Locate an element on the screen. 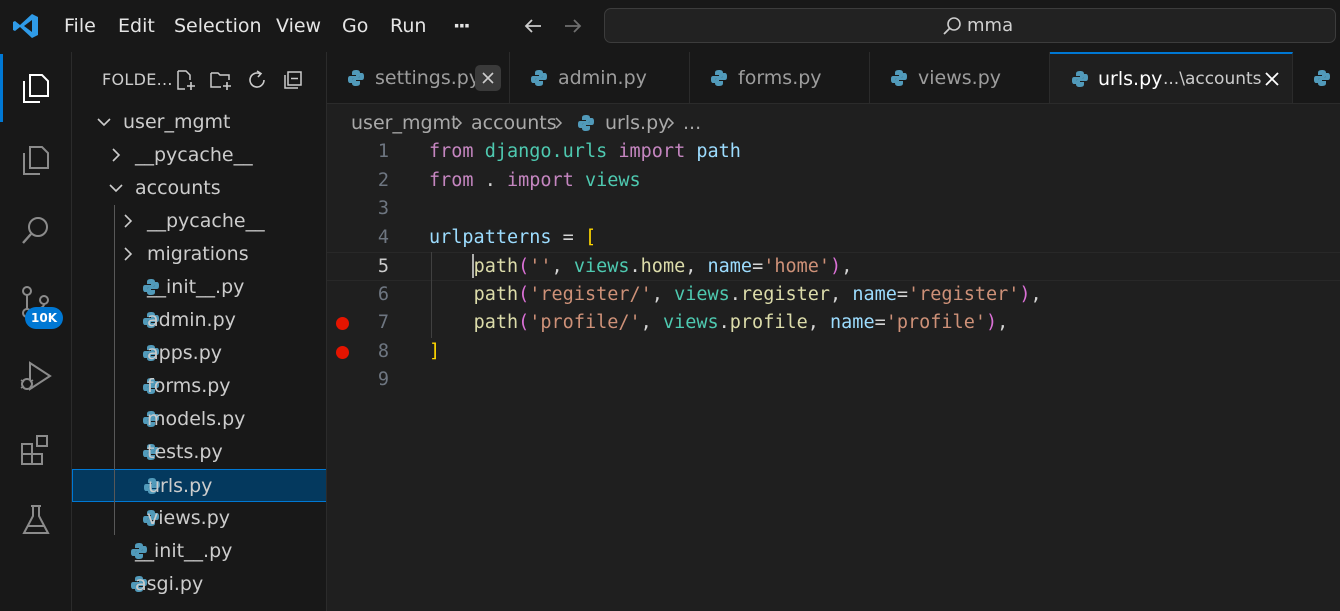 Image resolution: width=1340 pixels, height=611 pixels. tree-item-label: admin.py is located at coordinates (191, 320).